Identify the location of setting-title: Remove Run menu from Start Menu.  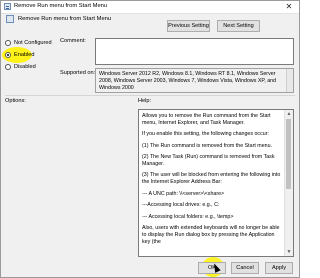
(65, 19).